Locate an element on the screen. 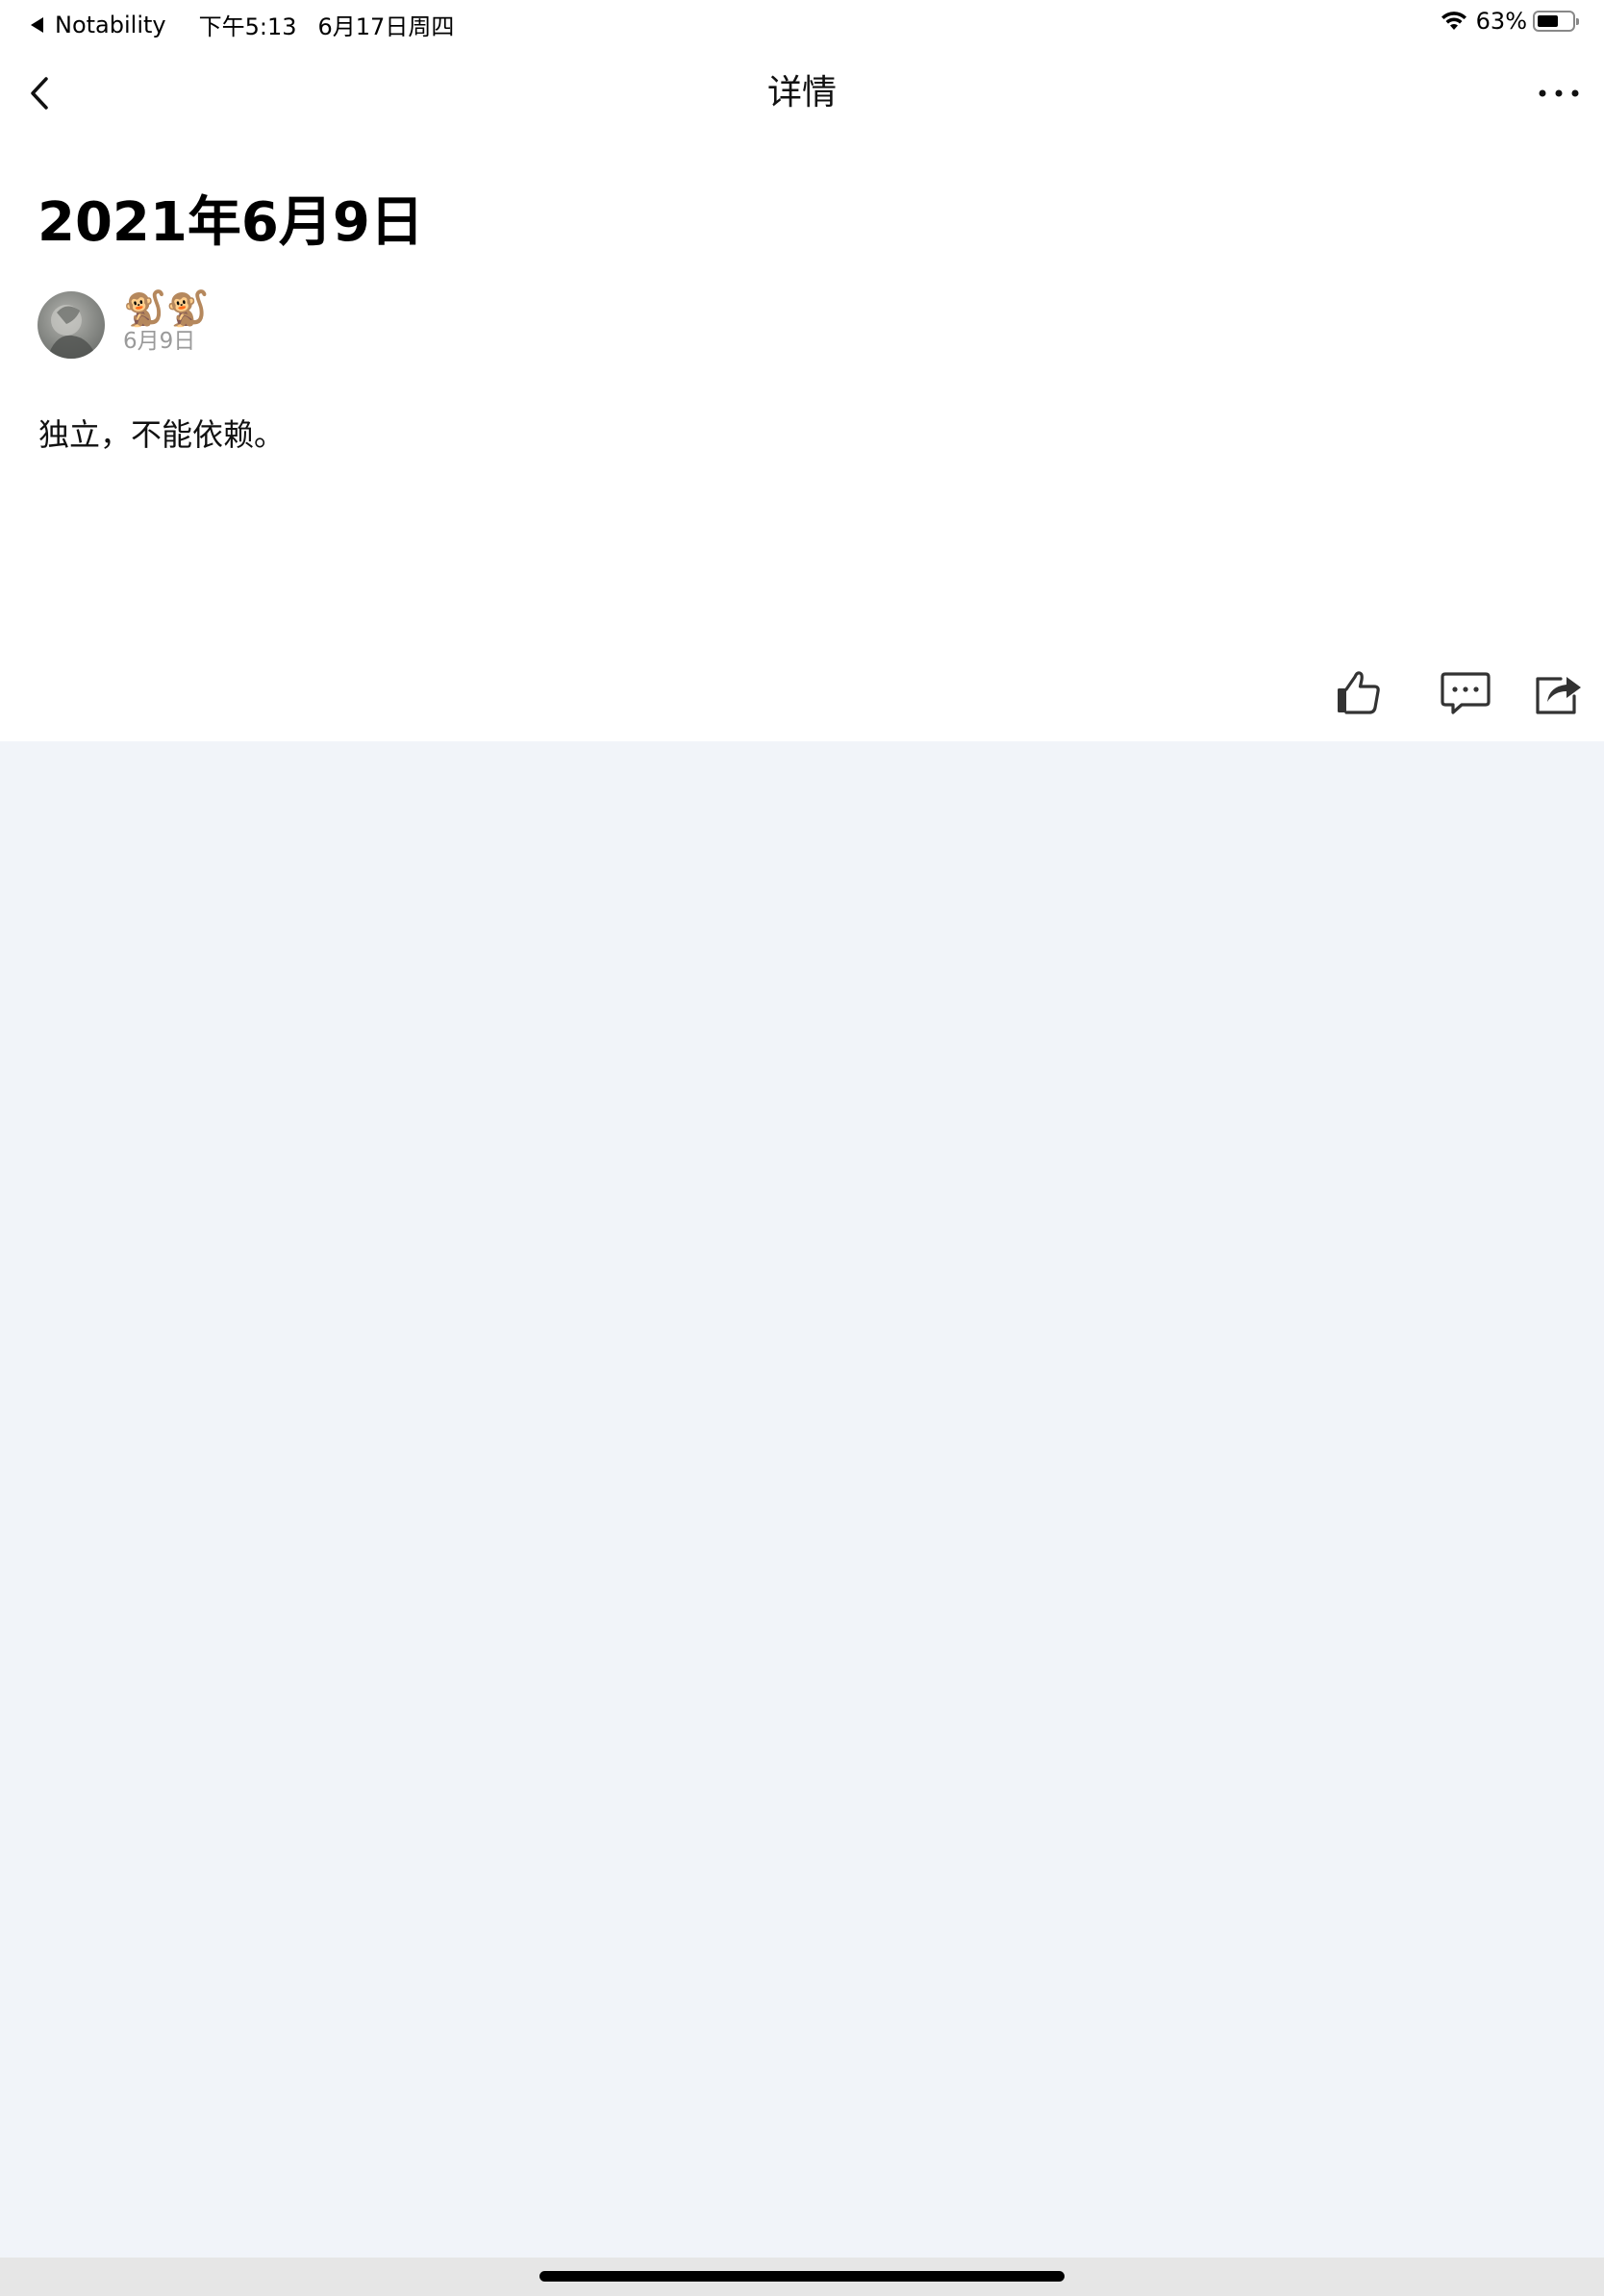 The width and height of the screenshot is (1604, 2296). back-to-app-icon is located at coordinates (37, 24).